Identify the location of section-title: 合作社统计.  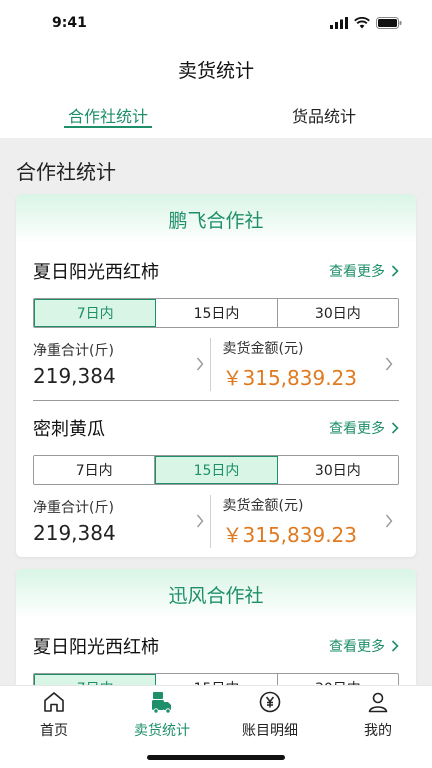
(66, 172).